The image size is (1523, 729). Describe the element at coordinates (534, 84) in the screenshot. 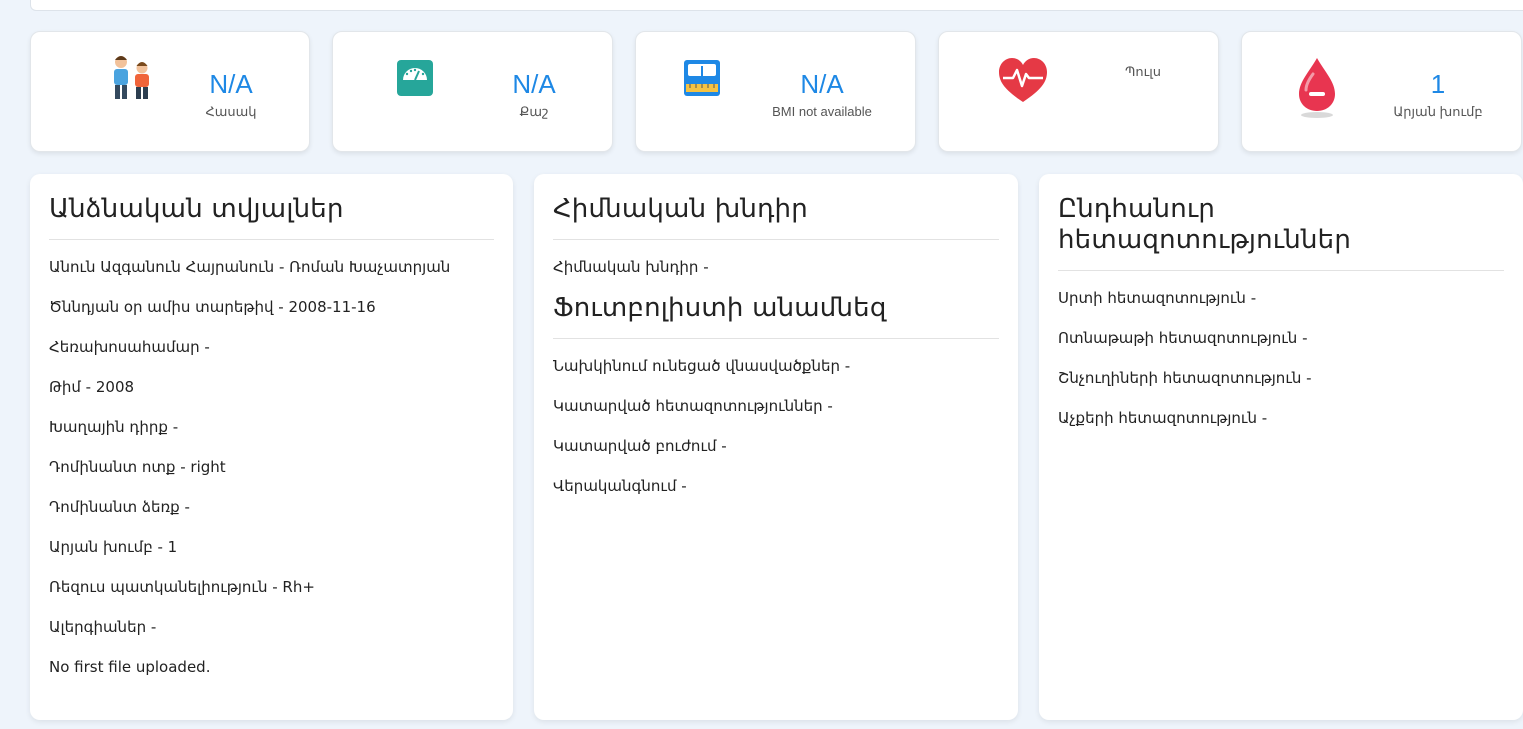

I see `weight-value: N/A` at that location.